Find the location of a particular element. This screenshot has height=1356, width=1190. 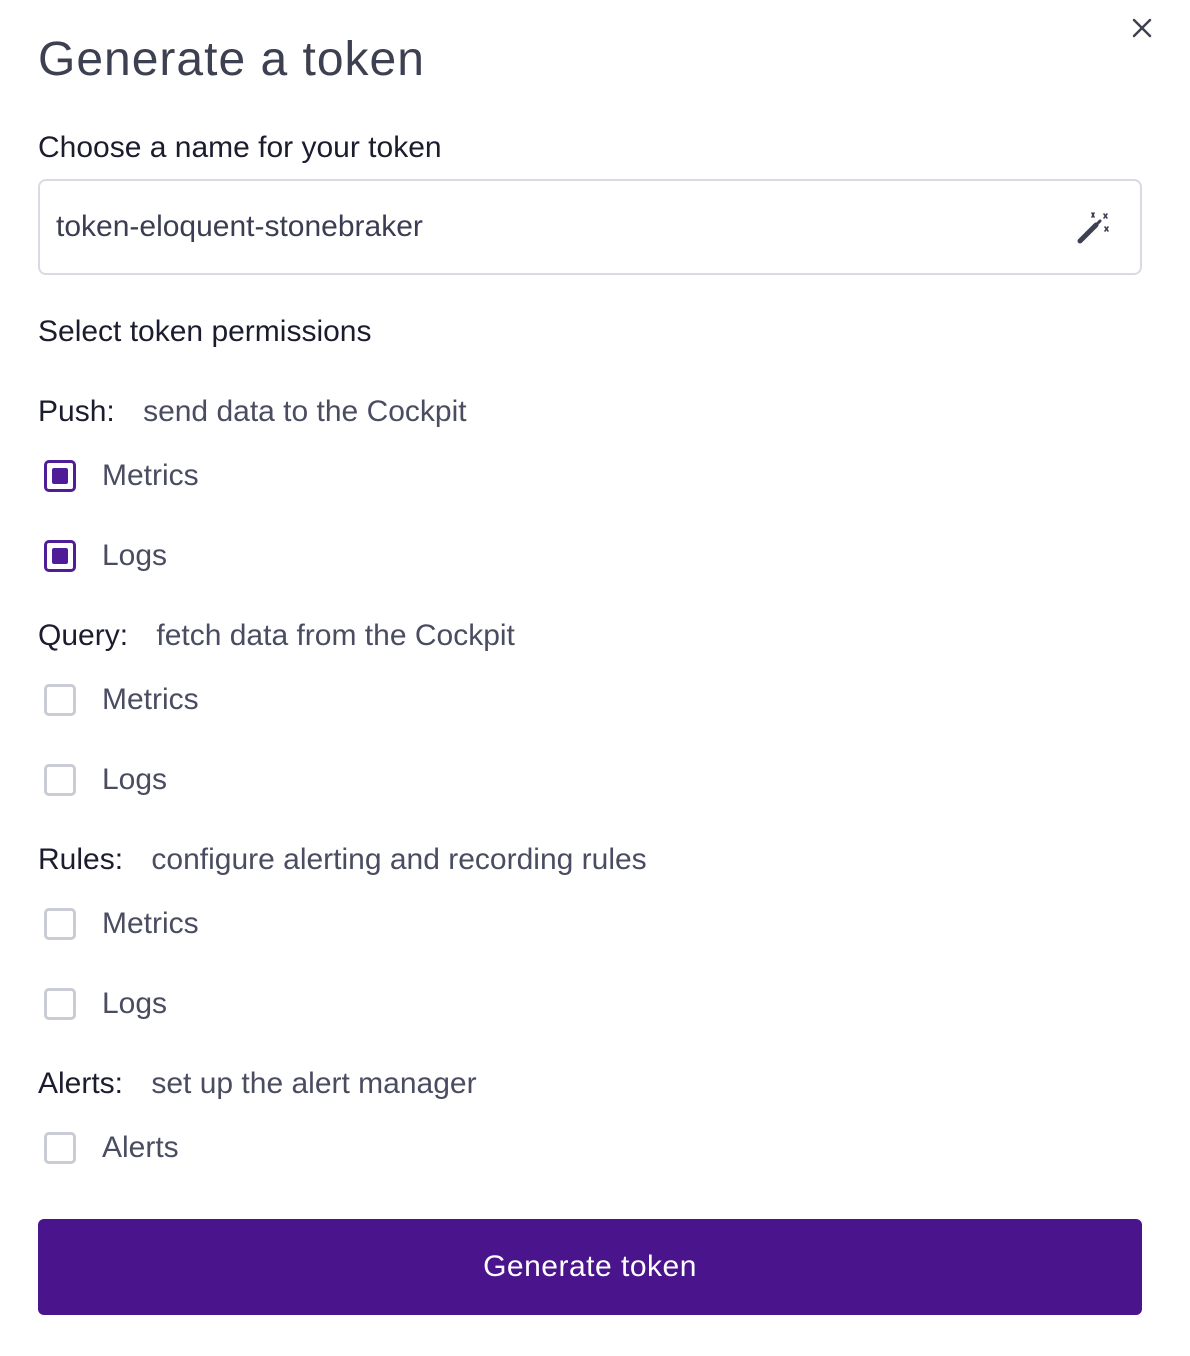

push-group-header: Push: send data to the Cockpit is located at coordinates (252, 412).